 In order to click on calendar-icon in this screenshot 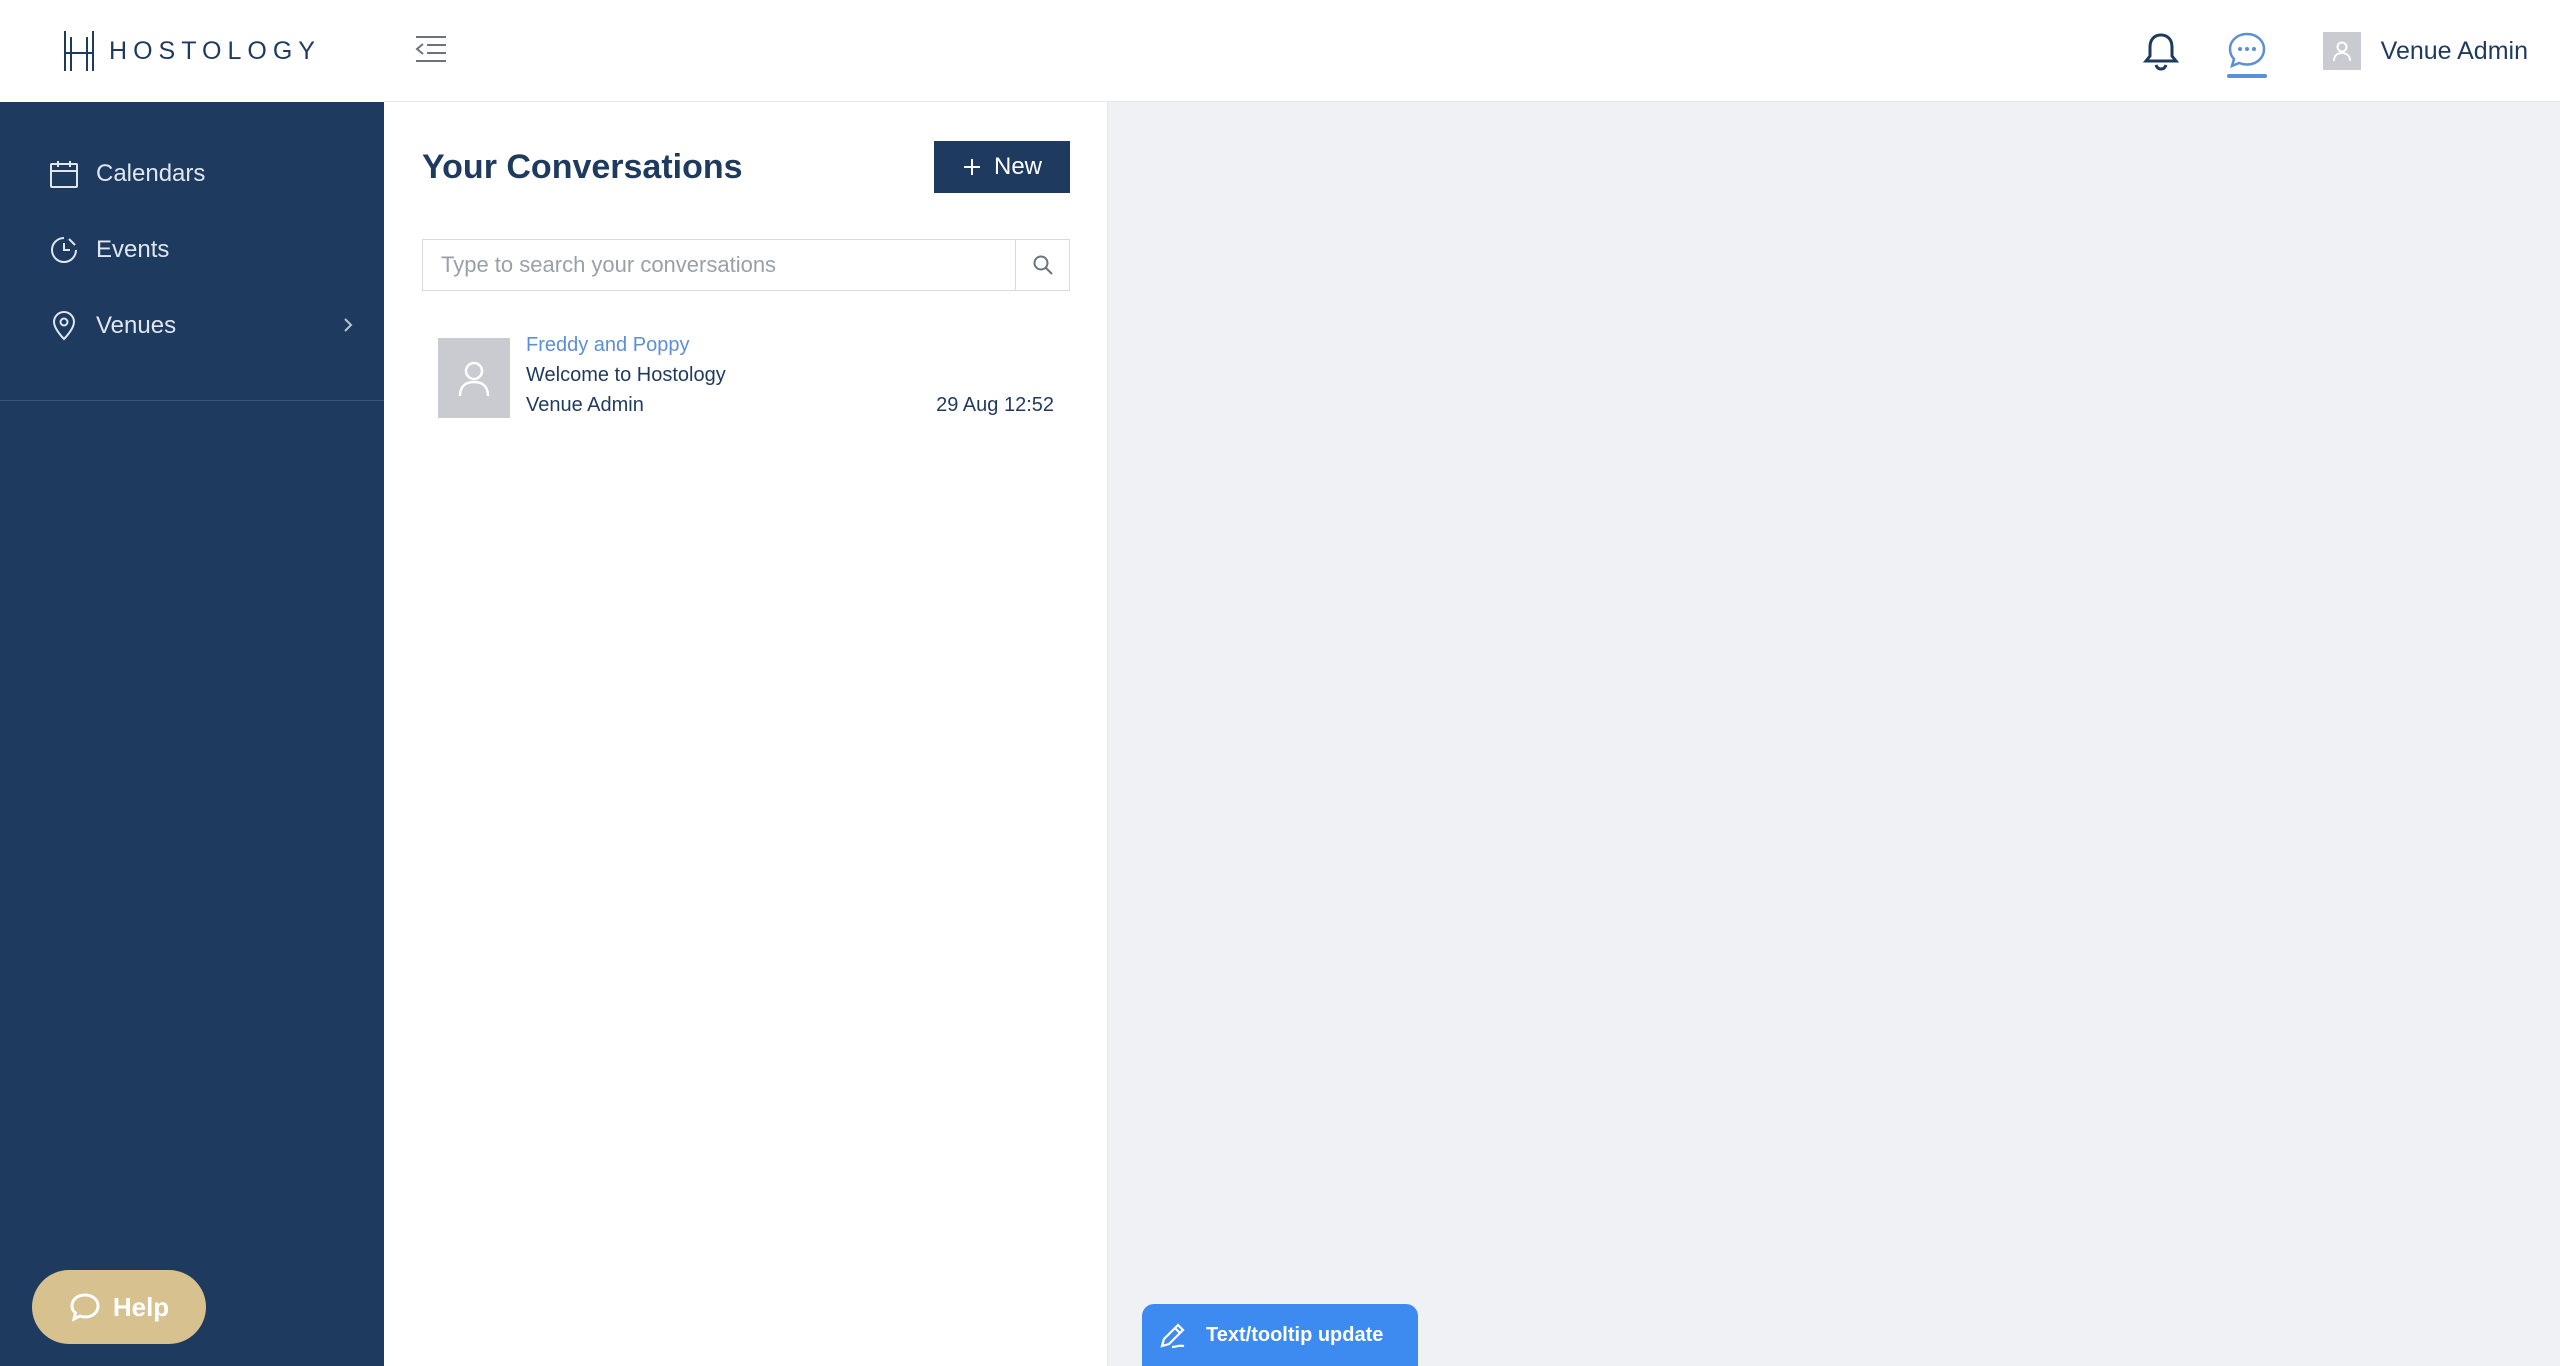, I will do `click(64, 174)`.